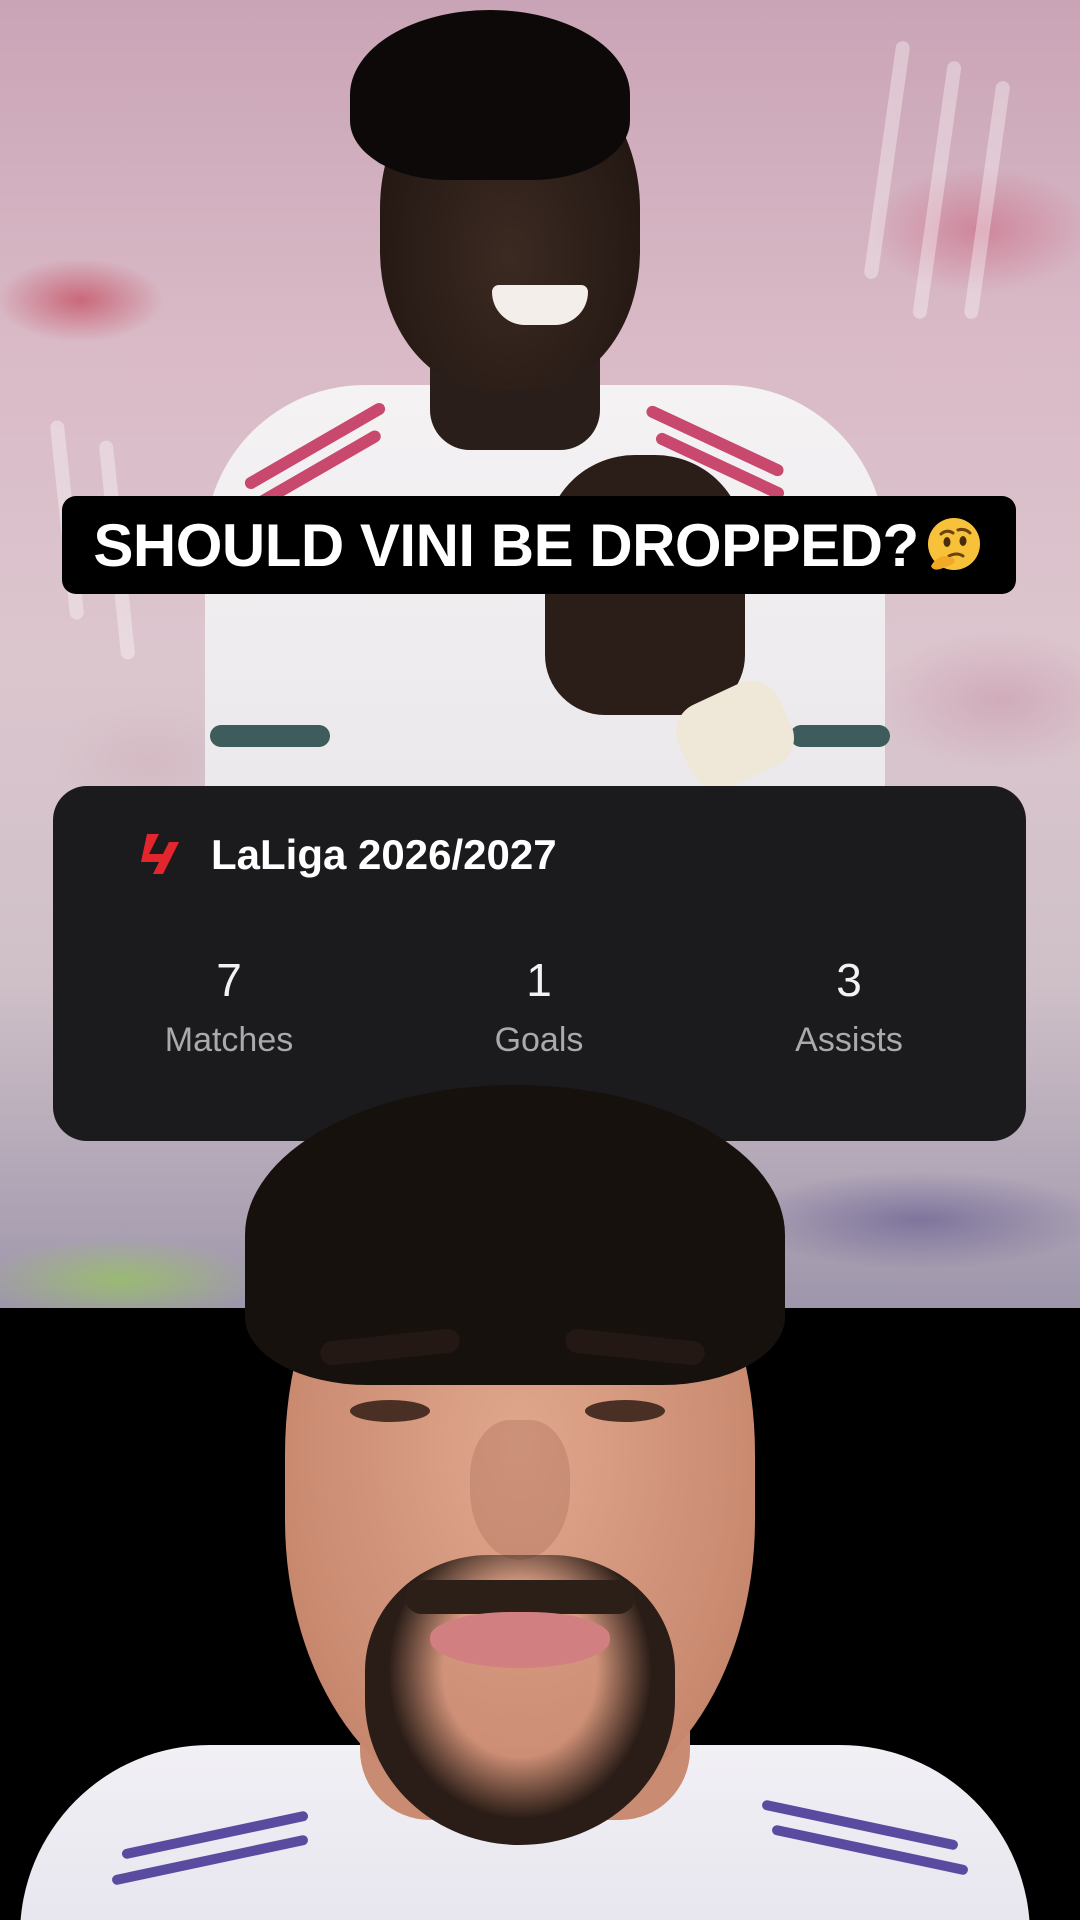  I want to click on league-title: LaLiga 2026/2027, so click(384, 854).